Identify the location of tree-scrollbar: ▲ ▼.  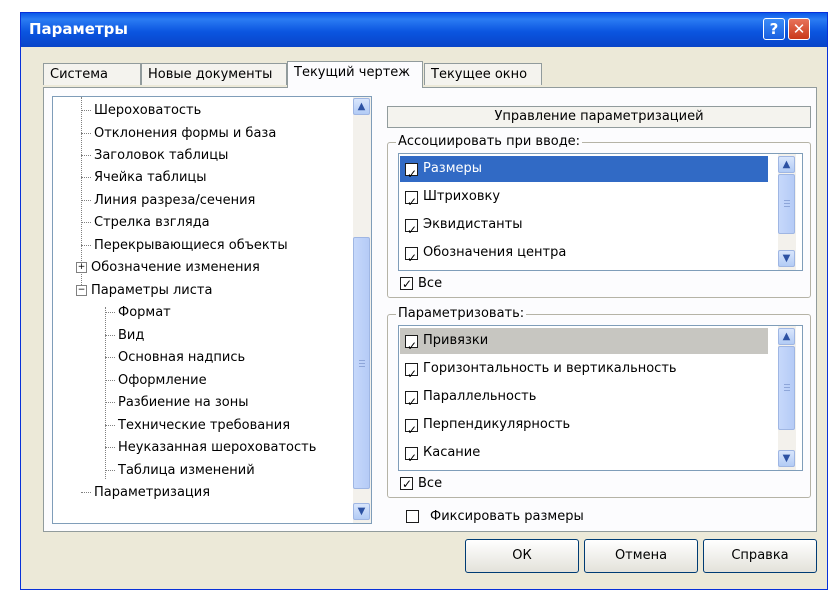
(362, 310).